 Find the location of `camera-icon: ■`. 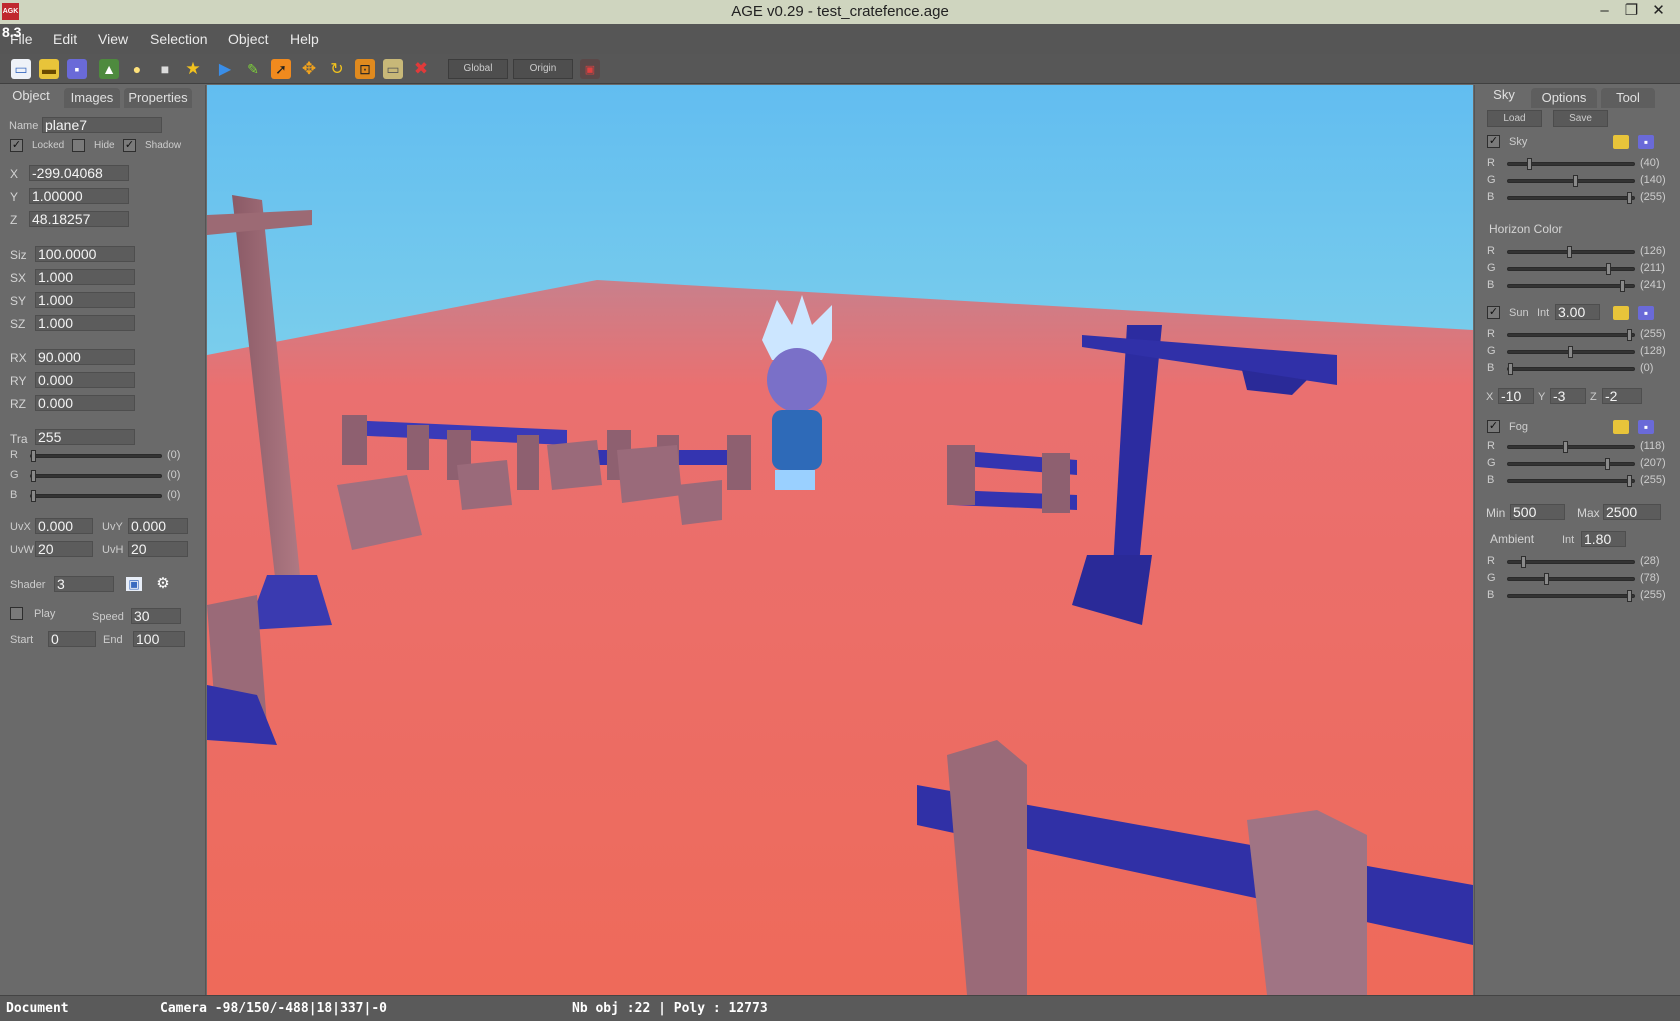

camera-icon: ■ is located at coordinates (165, 69).